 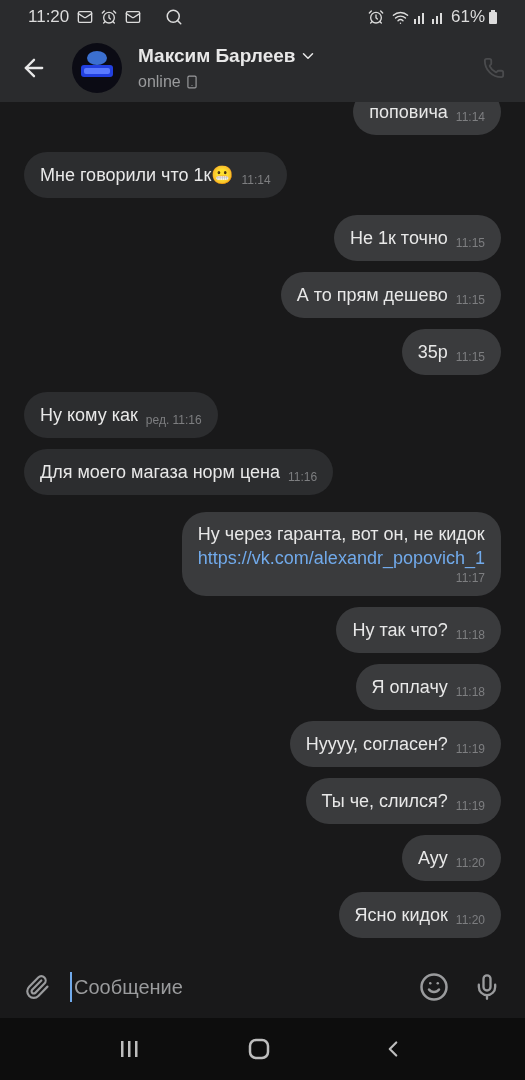 I want to click on message-text: 35р, so click(x=432, y=352).